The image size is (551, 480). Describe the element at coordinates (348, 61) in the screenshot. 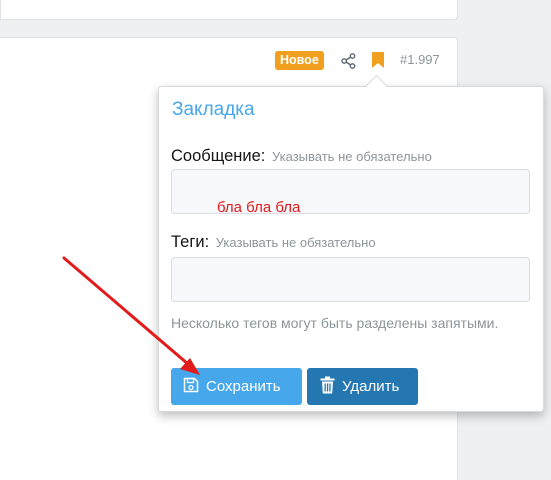

I see `share-icon` at that location.